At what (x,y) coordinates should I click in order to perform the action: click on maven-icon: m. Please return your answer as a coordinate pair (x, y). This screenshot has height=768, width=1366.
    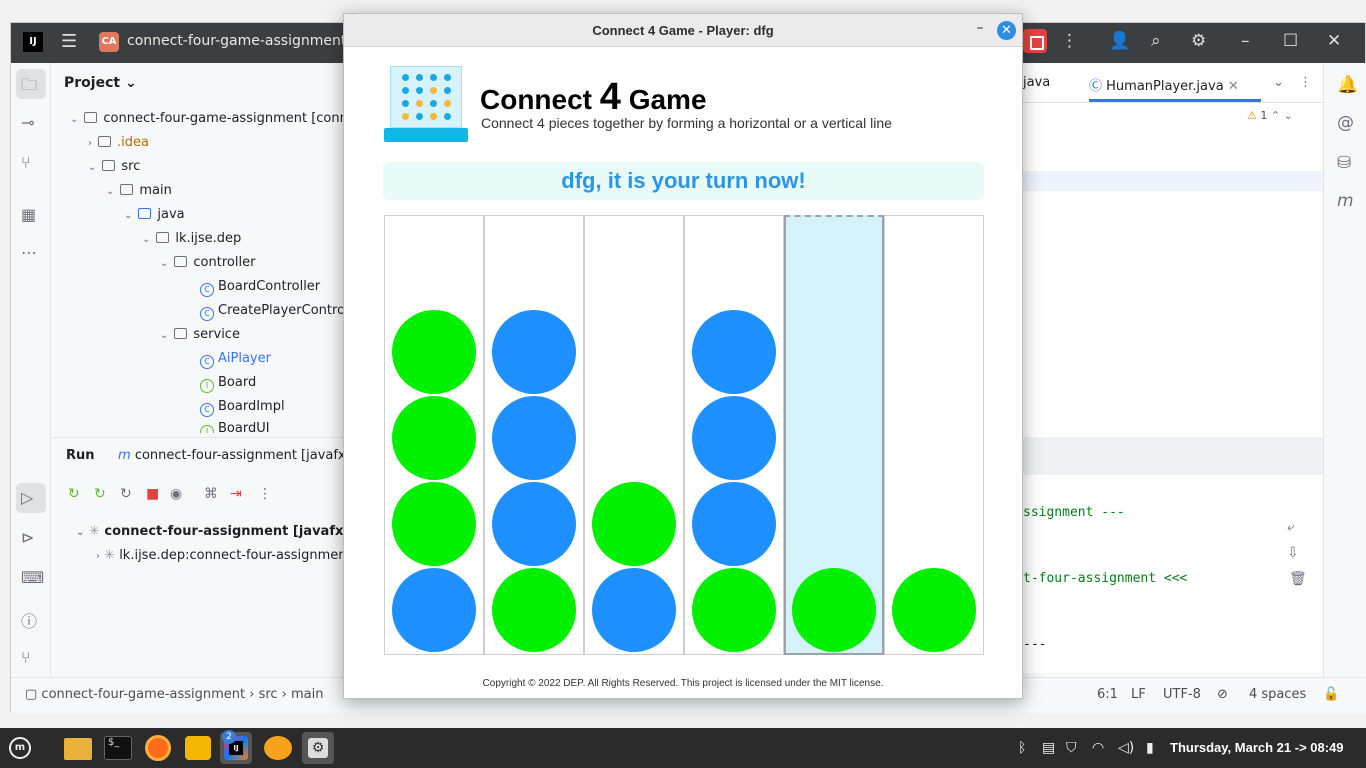
    Looking at the image, I should click on (1345, 201).